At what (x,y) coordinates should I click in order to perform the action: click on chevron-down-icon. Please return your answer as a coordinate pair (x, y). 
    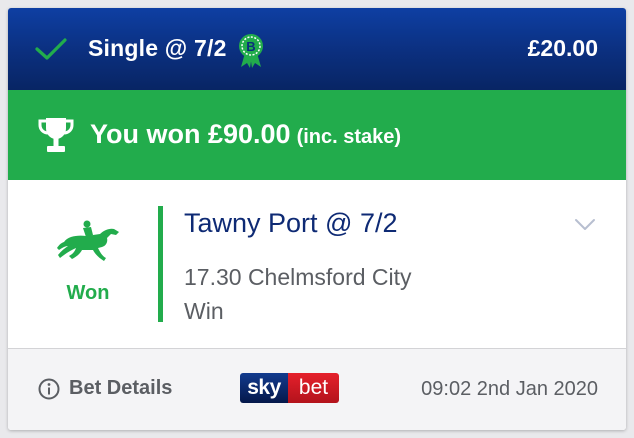
    Looking at the image, I should click on (585, 225).